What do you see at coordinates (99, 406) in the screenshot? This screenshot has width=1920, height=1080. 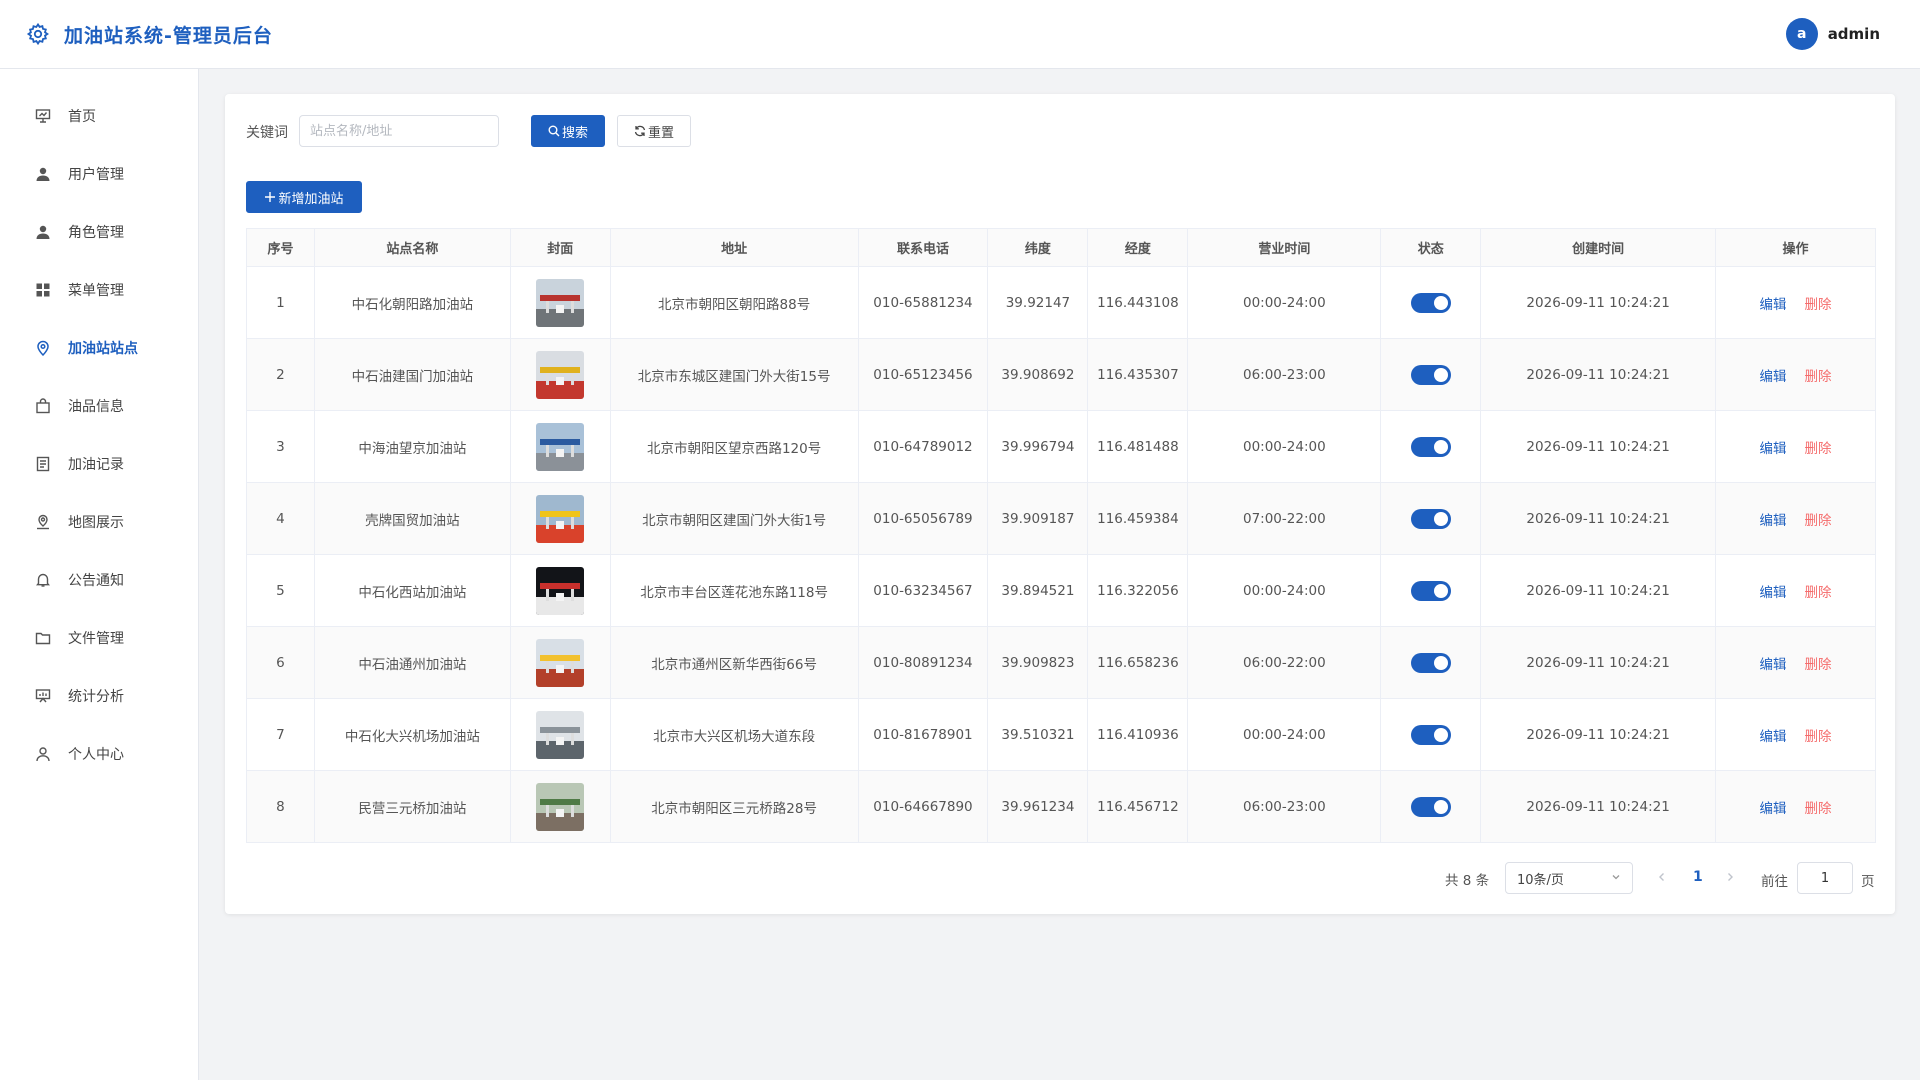 I see `sidebar-item-fuel-info: 油品信息` at bounding box center [99, 406].